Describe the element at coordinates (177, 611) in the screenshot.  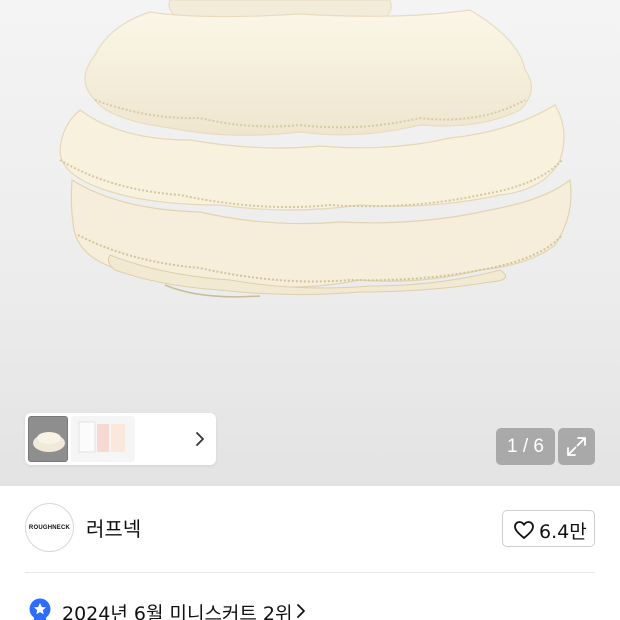
I see `ranking-text: 2024년 6월 미니스커트 2위` at that location.